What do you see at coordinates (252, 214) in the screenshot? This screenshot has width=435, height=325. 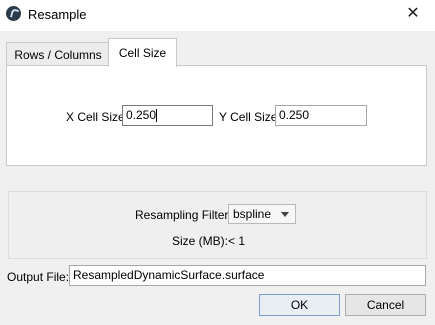 I see `resampling-filter-value: bspline` at bounding box center [252, 214].